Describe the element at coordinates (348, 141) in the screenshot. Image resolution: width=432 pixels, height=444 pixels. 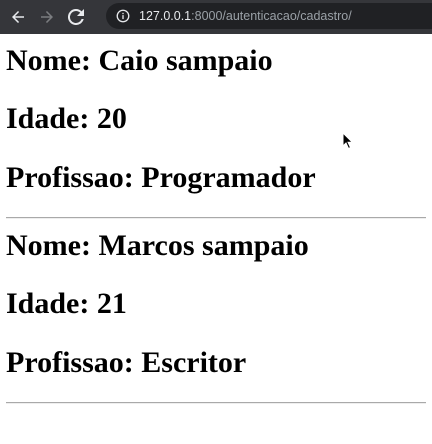
I see `mouse-cursor-icon` at that location.